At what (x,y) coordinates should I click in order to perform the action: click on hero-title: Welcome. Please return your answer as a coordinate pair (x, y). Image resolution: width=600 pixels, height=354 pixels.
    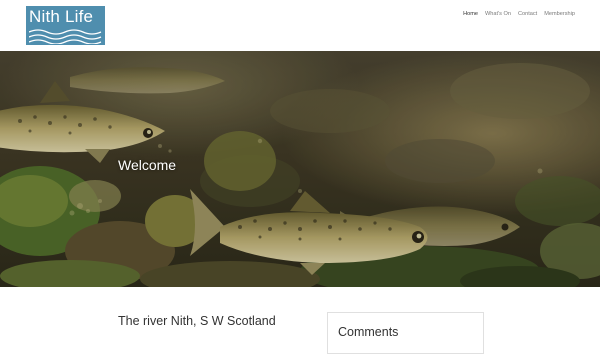
    Looking at the image, I should click on (147, 165).